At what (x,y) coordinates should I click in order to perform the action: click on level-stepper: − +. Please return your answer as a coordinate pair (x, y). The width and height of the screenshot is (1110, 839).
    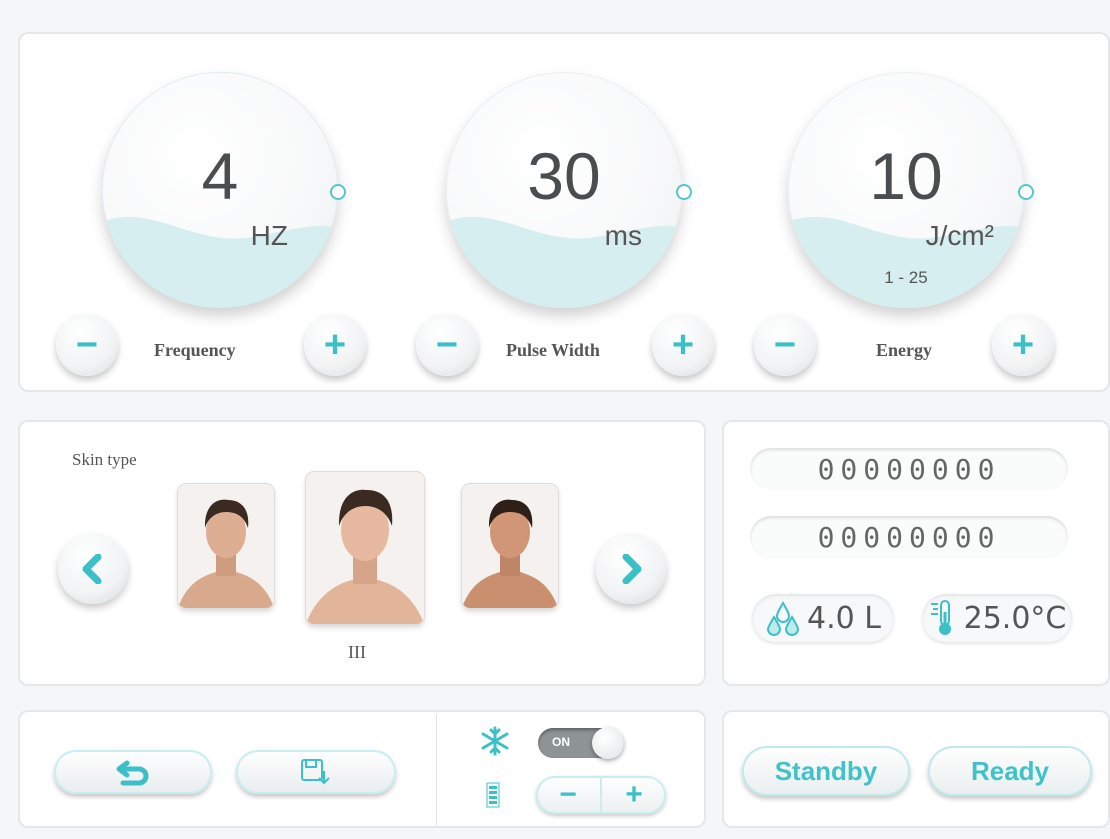
    Looking at the image, I should click on (601, 795).